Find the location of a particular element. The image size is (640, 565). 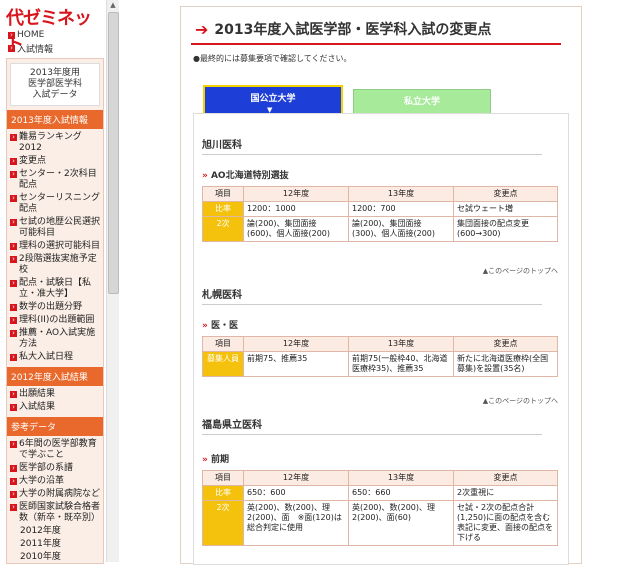

sidebar-item-2013-3: › センターリスニング配点 is located at coordinates (55, 204).